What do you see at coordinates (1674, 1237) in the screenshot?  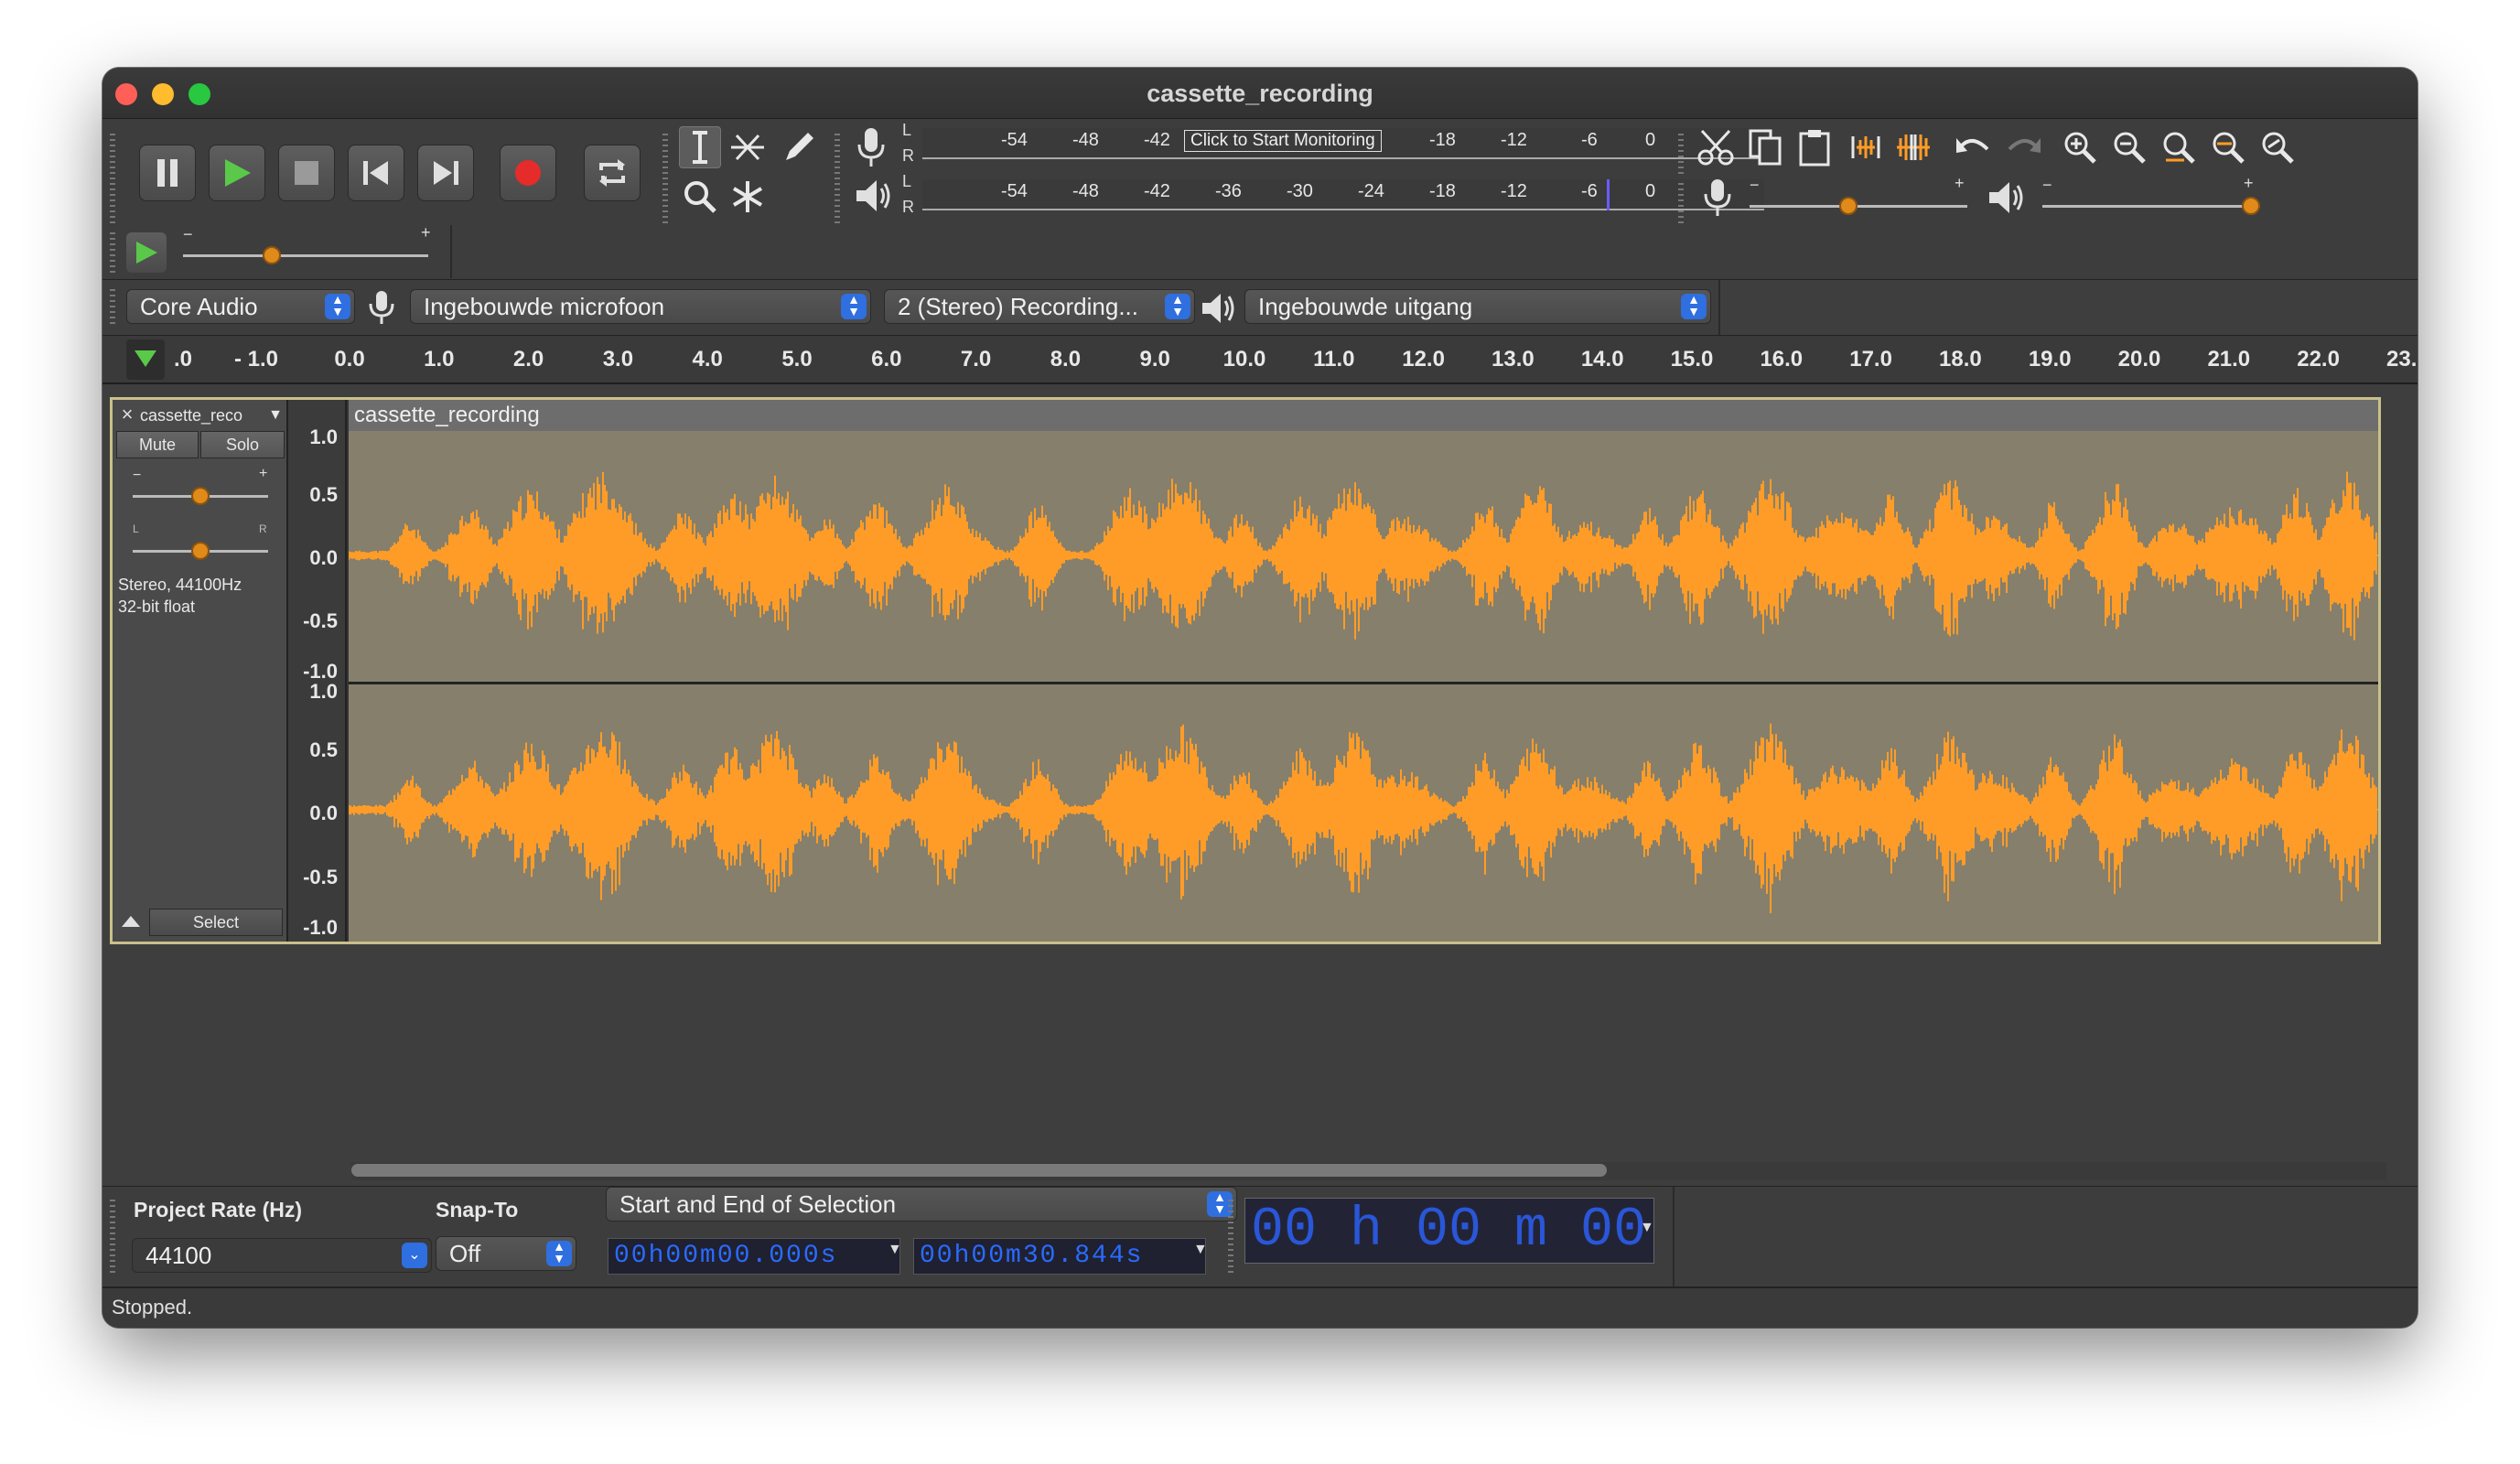 I see `time-toolbar-divider` at bounding box center [1674, 1237].